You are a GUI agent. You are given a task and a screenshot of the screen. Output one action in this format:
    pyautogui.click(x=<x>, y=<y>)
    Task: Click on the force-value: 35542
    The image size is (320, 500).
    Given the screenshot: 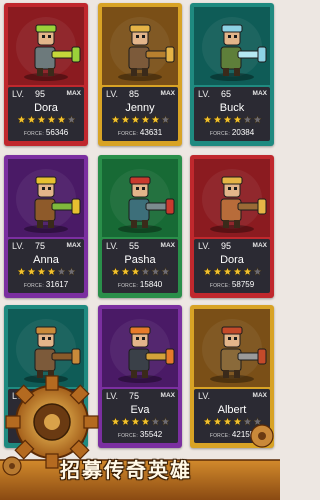 What is the action you would take?
    pyautogui.click(x=151, y=434)
    